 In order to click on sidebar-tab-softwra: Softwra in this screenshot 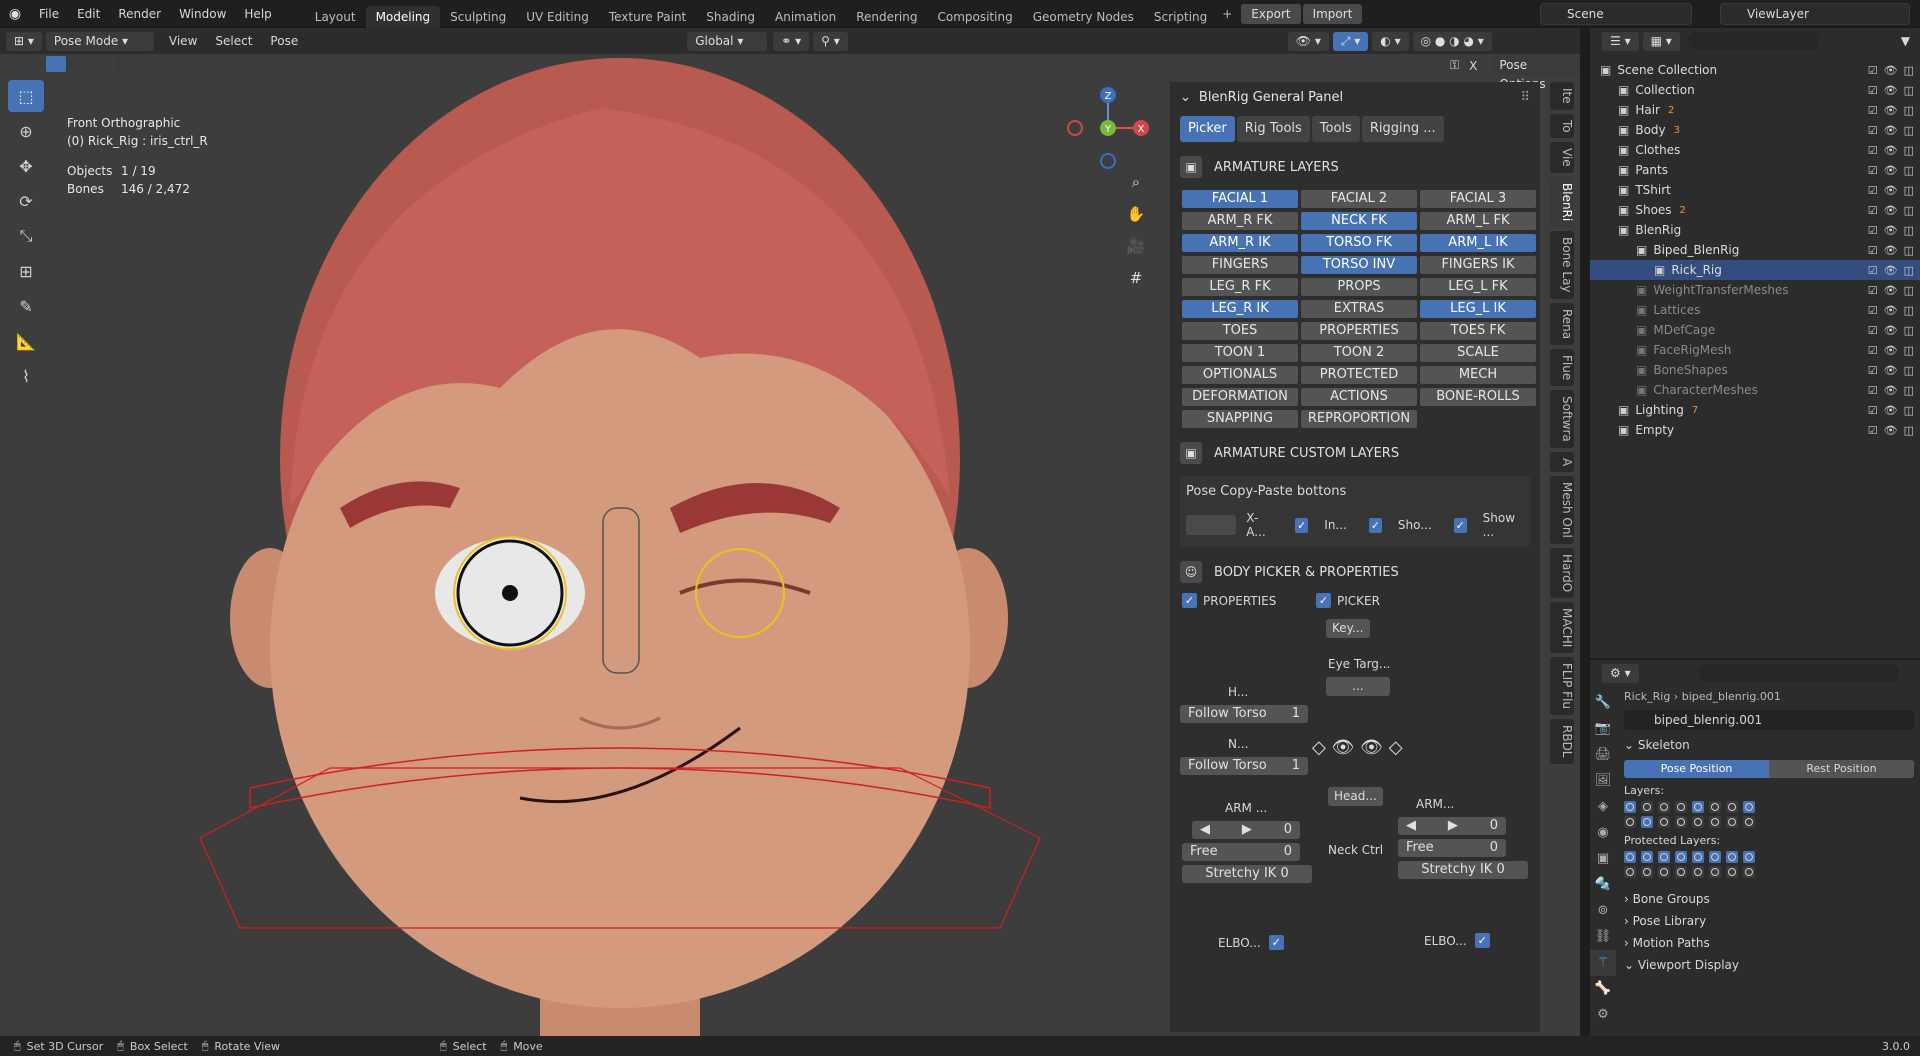, I will do `click(1562, 419)`.